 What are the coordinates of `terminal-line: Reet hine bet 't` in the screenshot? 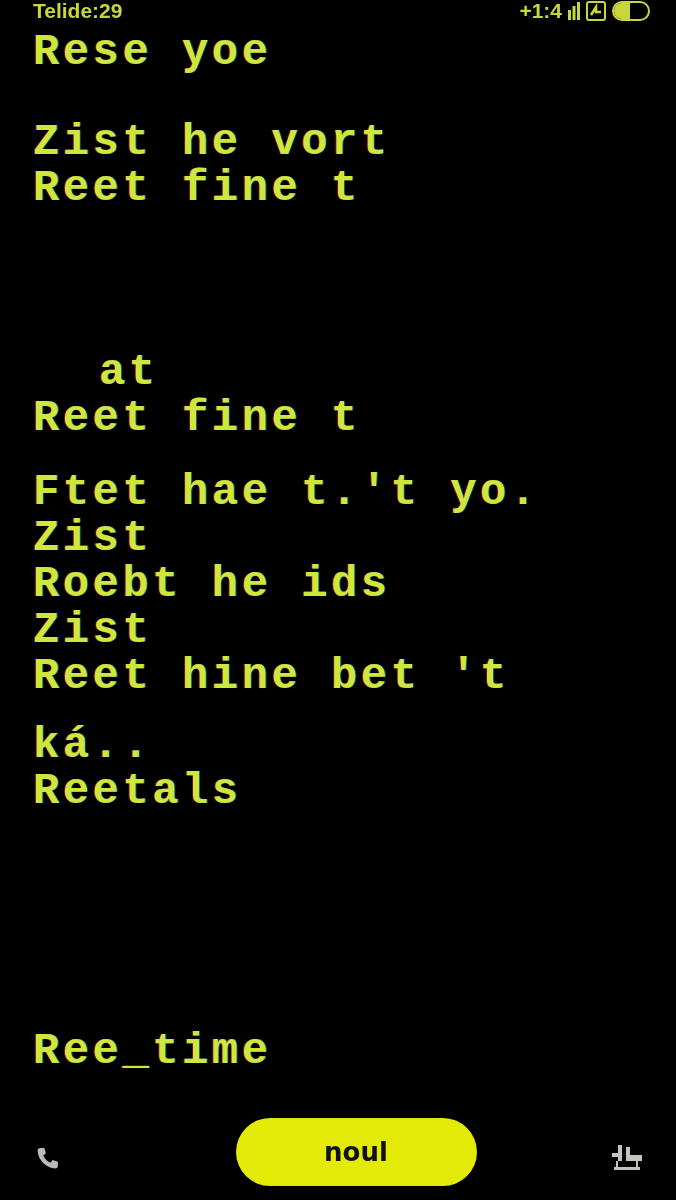 It's located at (271, 676).